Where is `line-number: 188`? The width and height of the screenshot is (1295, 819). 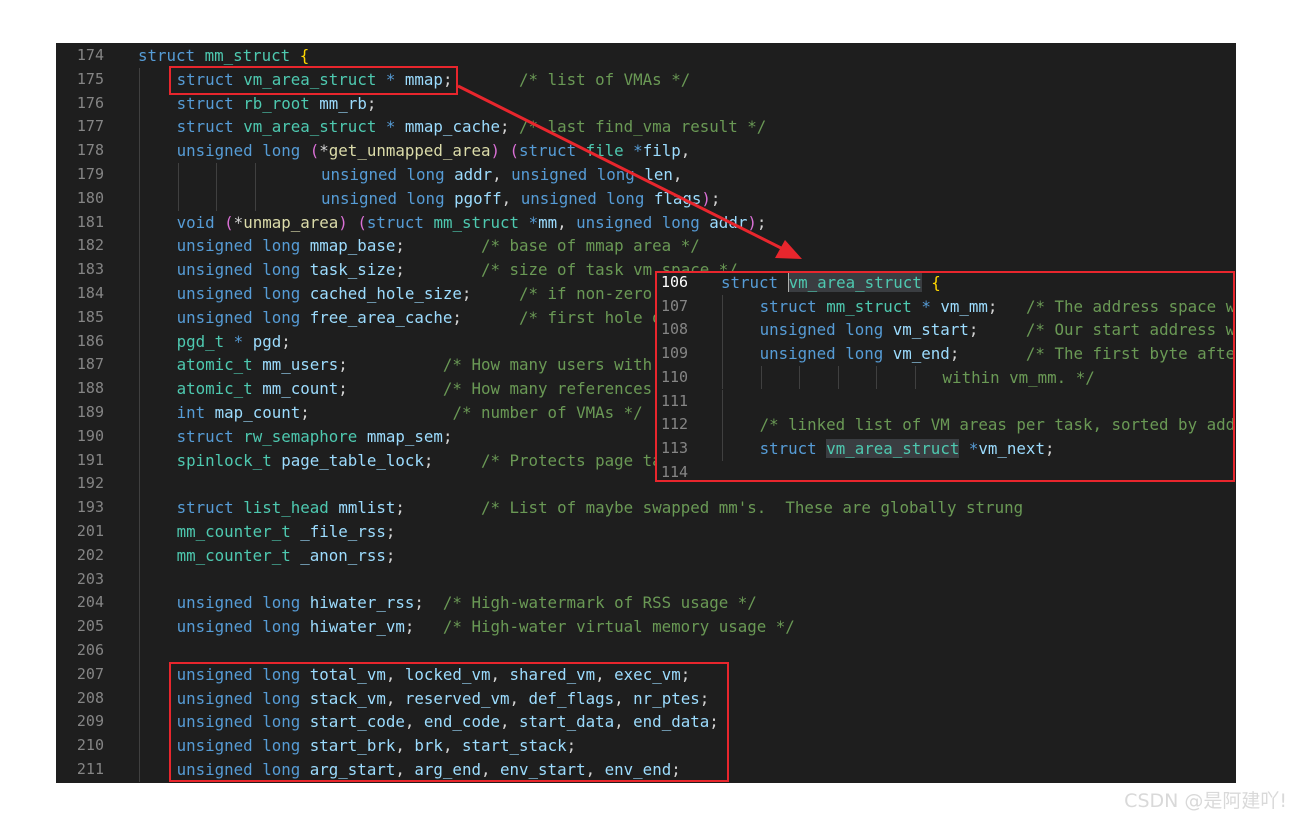
line-number: 188 is located at coordinates (90, 388).